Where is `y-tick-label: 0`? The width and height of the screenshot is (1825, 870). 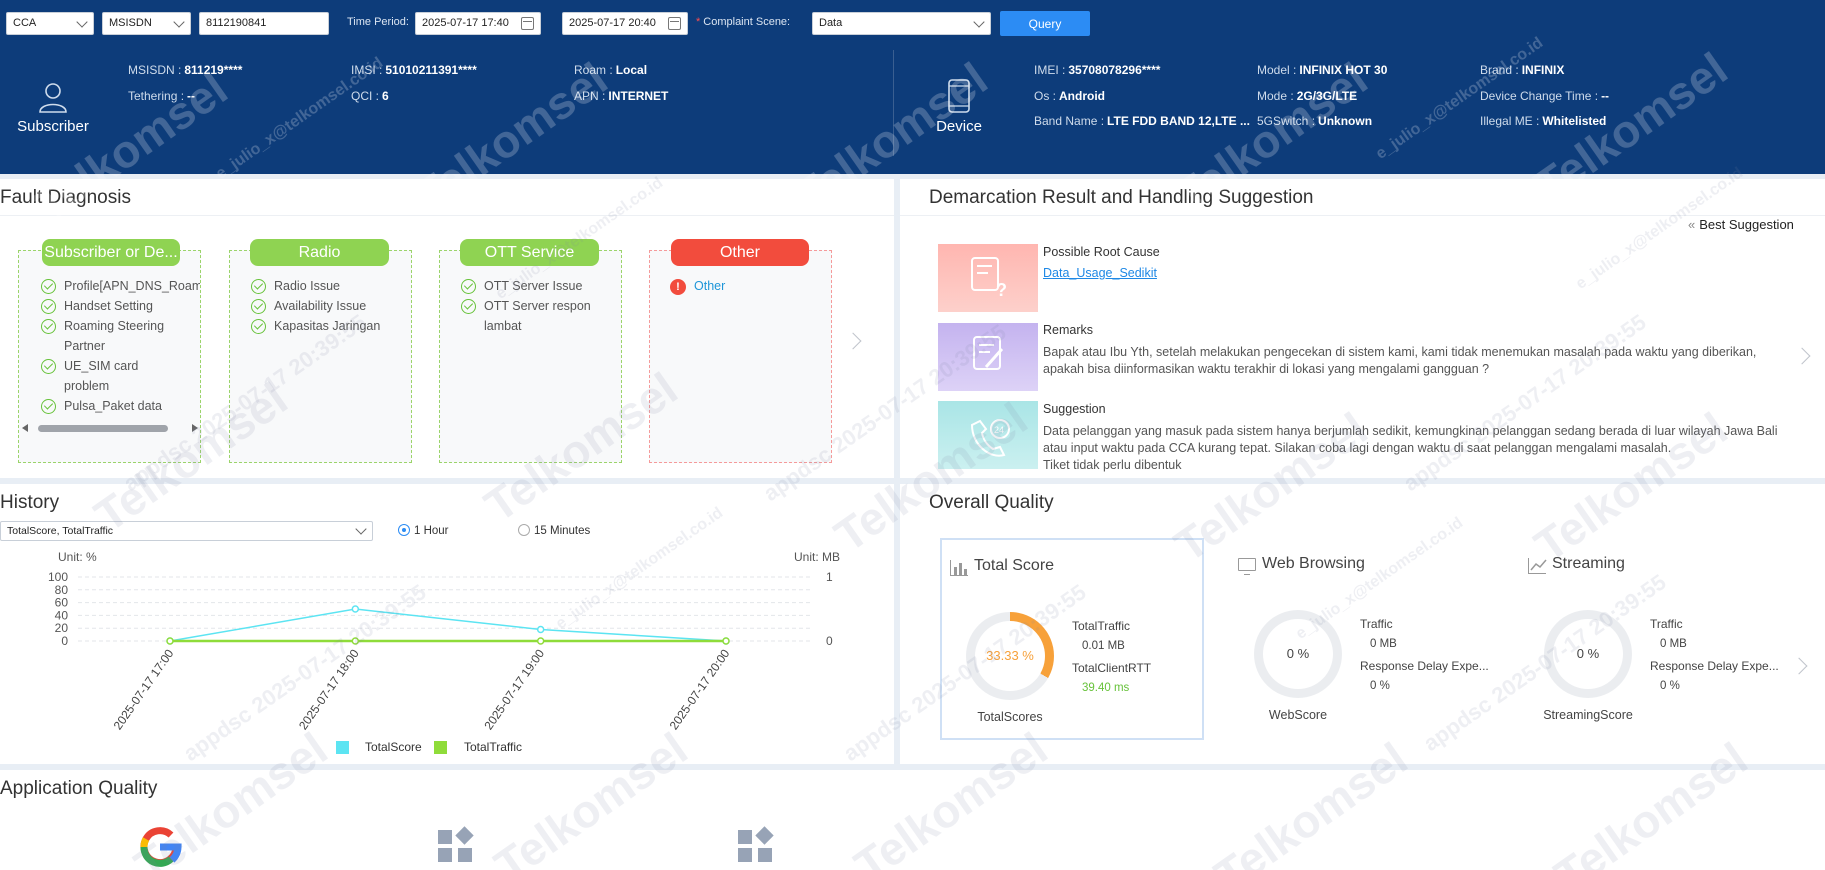 y-tick-label: 0 is located at coordinates (64, 641).